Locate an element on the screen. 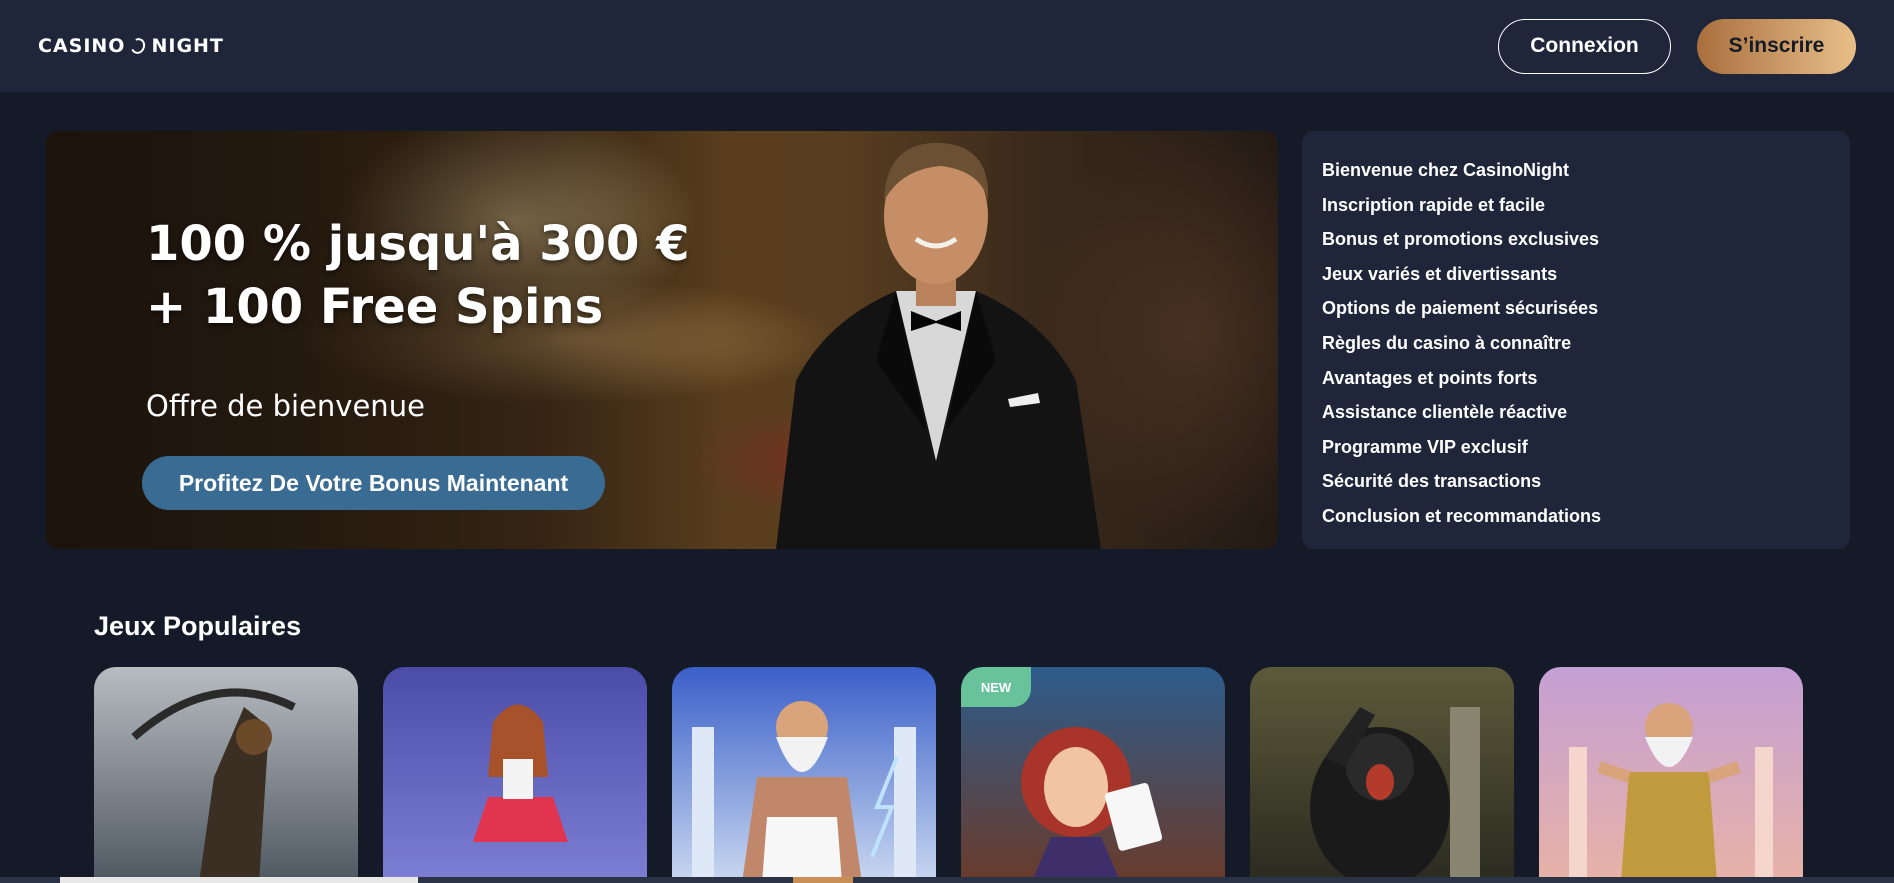  game-card-gorilla is located at coordinates (1382, 775).